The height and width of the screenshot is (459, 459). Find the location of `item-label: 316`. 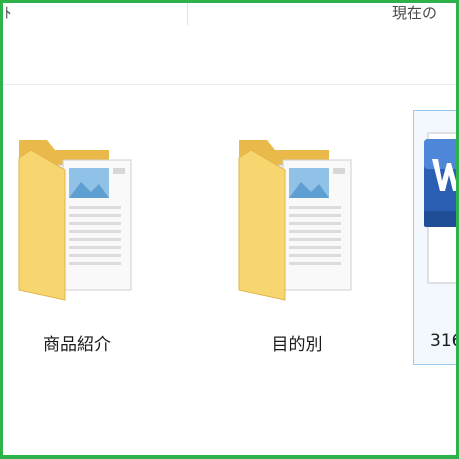

item-label: 316 is located at coordinates (444, 341).